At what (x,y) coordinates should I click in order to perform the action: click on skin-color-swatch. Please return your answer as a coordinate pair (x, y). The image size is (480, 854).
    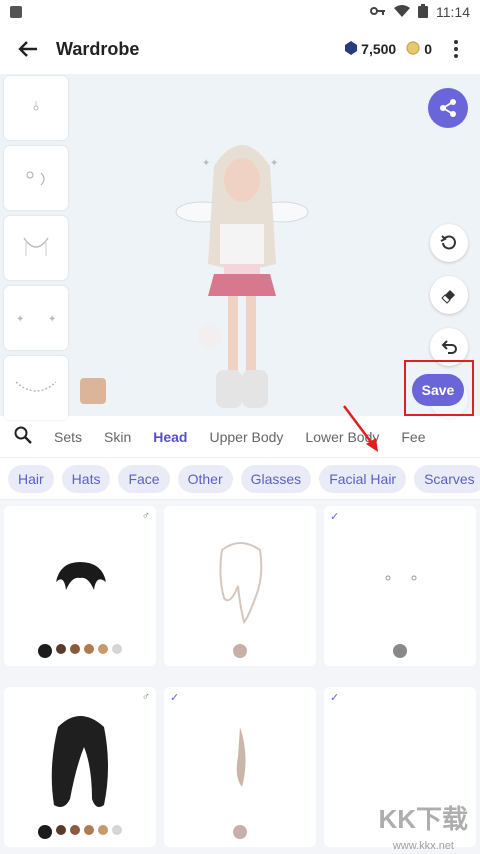
    Looking at the image, I should click on (93, 391).